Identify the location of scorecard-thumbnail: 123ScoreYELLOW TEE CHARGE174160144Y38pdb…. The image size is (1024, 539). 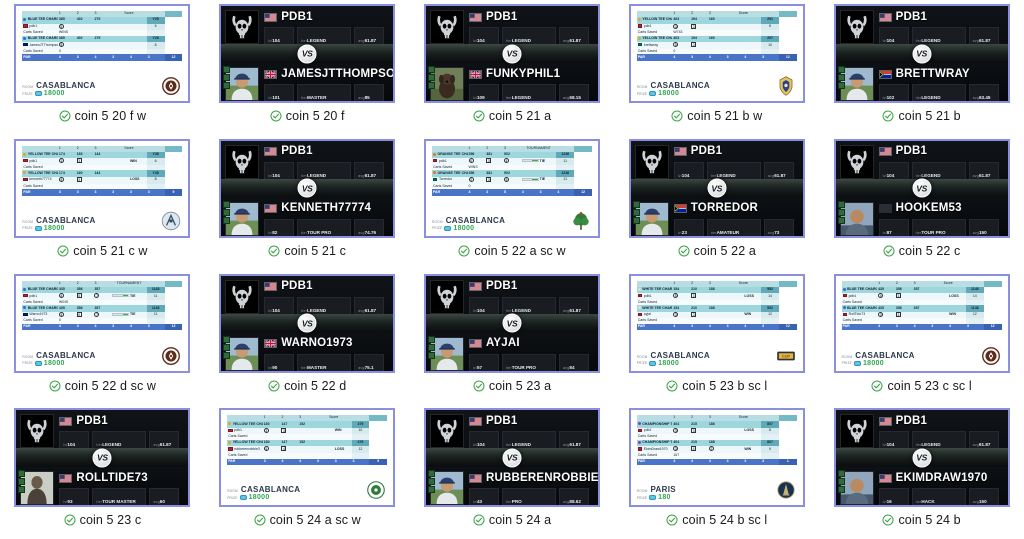
(102, 188).